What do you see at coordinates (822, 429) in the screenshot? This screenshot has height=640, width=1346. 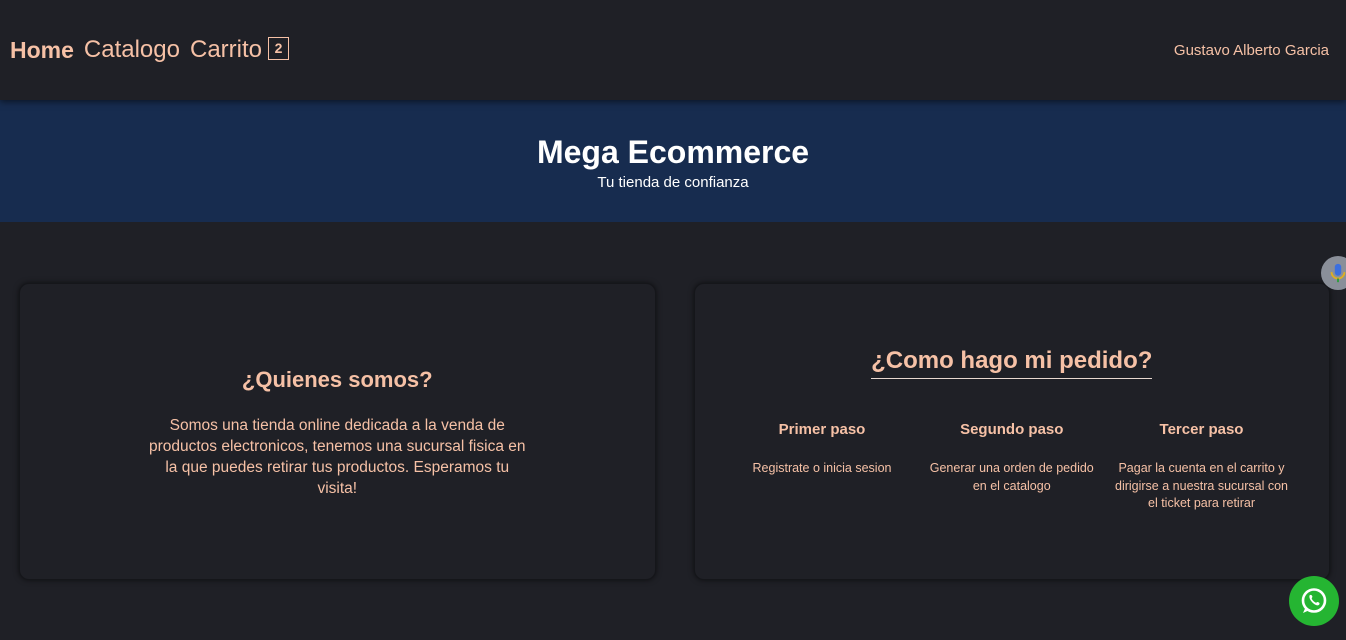 I see `step-title: Primer paso` at bounding box center [822, 429].